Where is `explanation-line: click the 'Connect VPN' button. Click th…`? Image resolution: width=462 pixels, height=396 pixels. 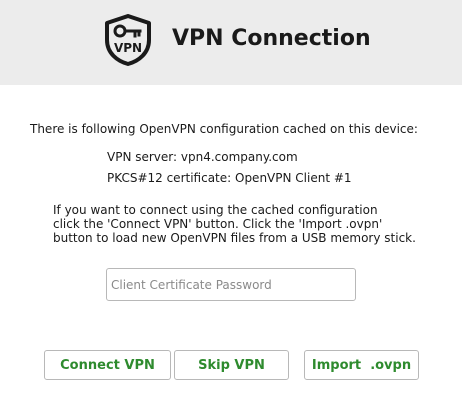
explanation-line: click the 'Connect VPN' button. Click th… is located at coordinates (218, 224).